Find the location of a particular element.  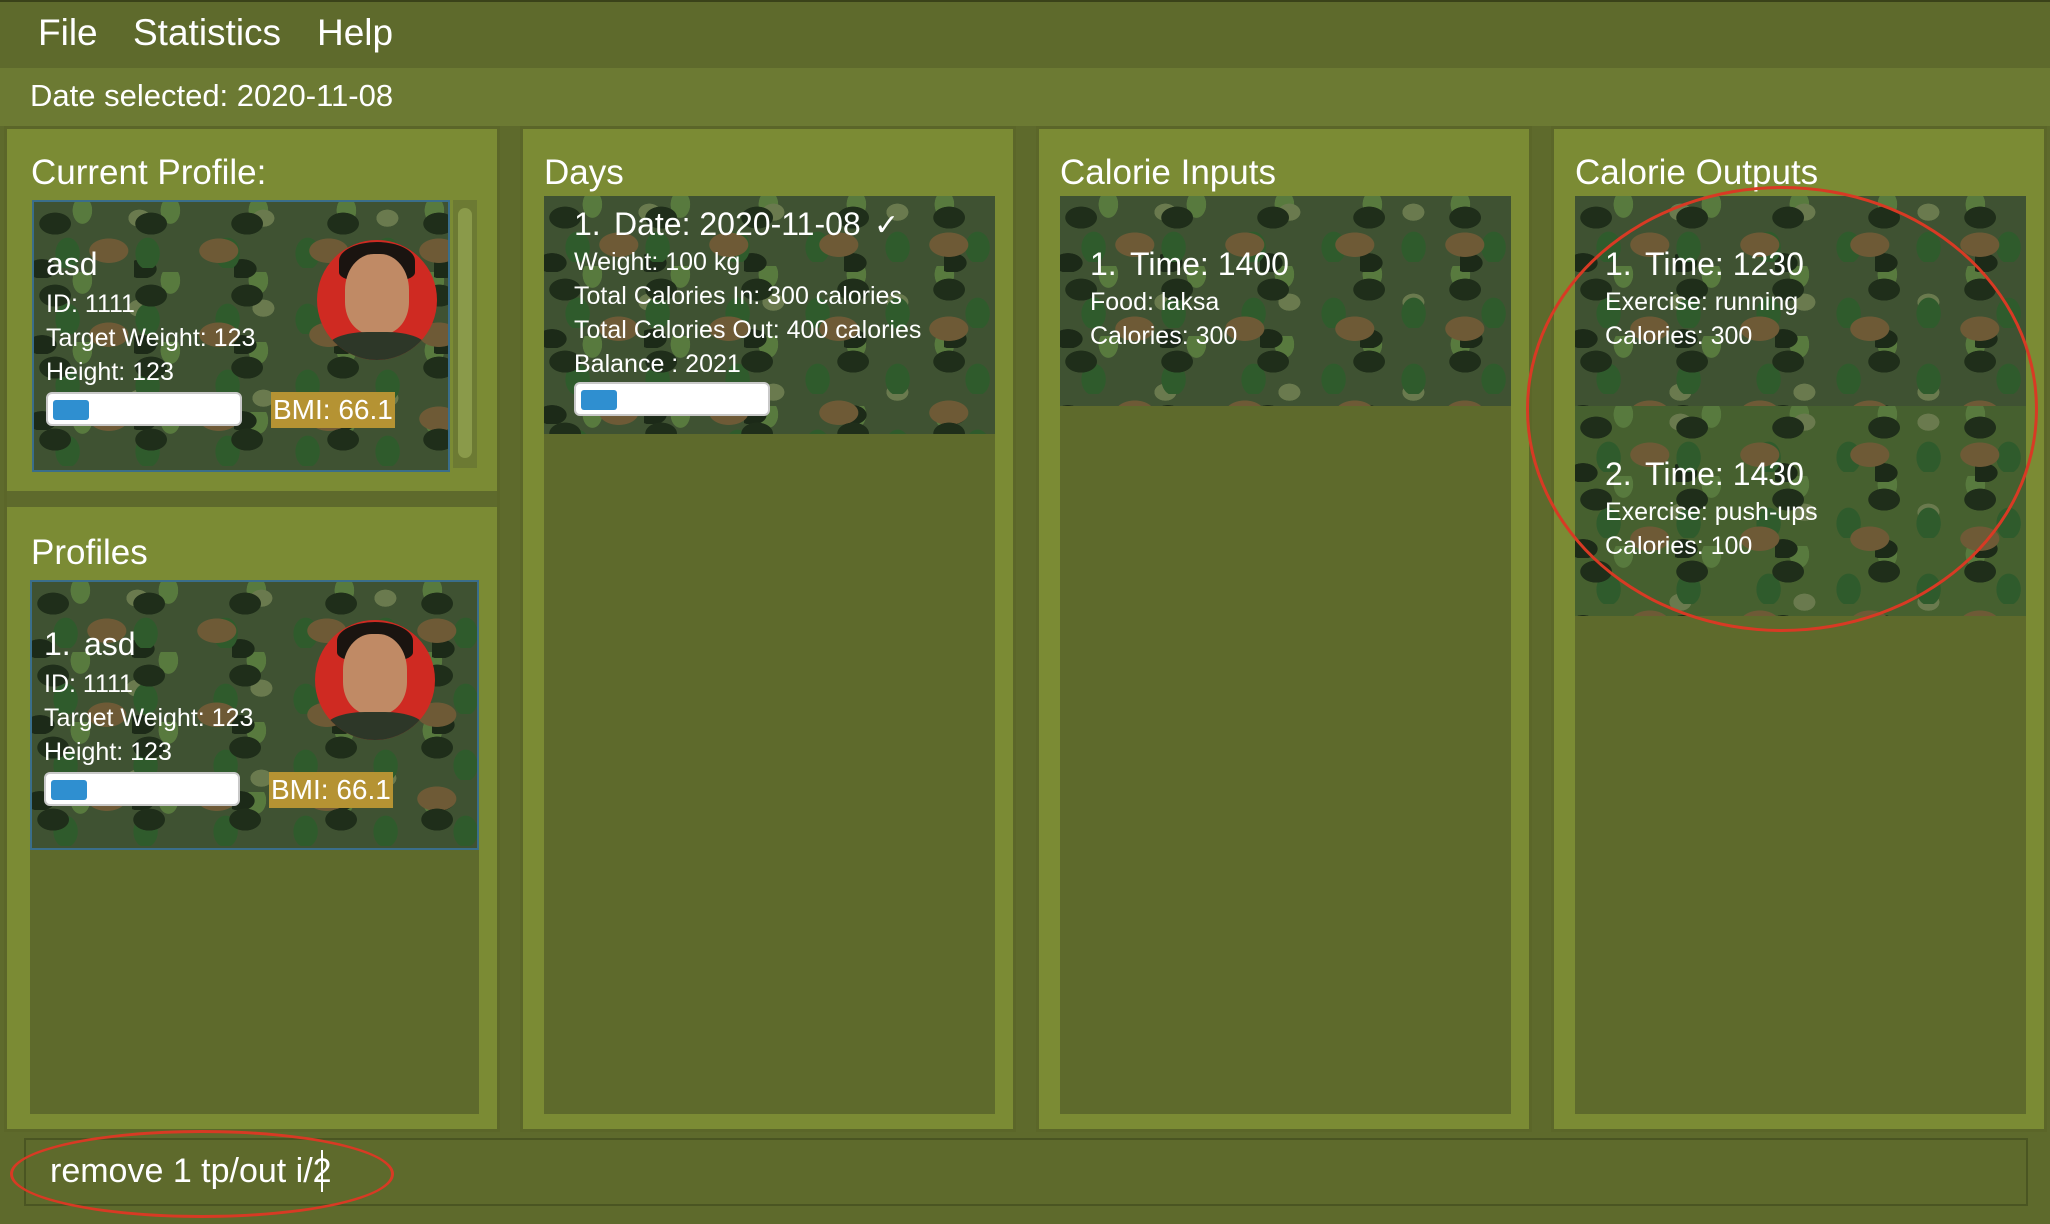

menu-help: Help is located at coordinates (355, 33).